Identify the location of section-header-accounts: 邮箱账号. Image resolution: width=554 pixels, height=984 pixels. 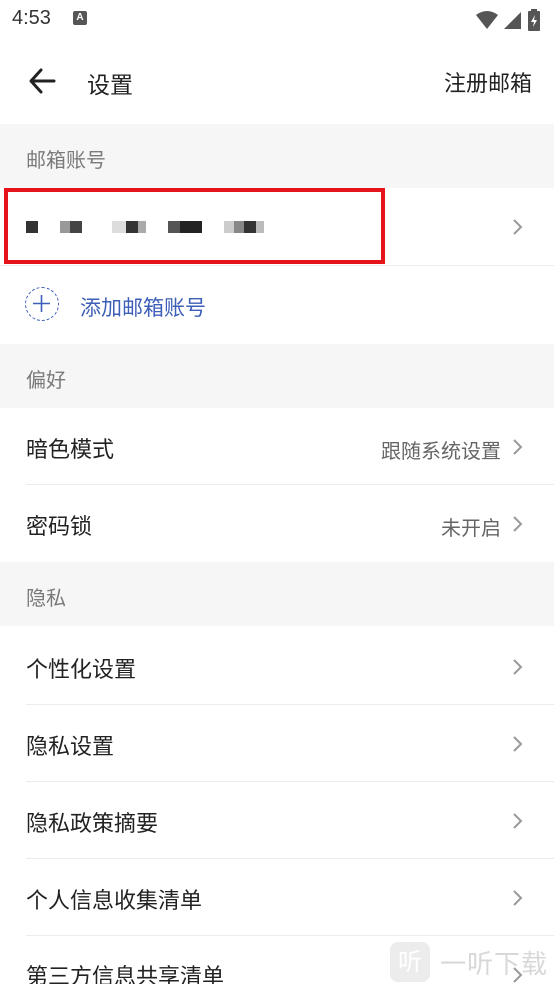
(277, 156).